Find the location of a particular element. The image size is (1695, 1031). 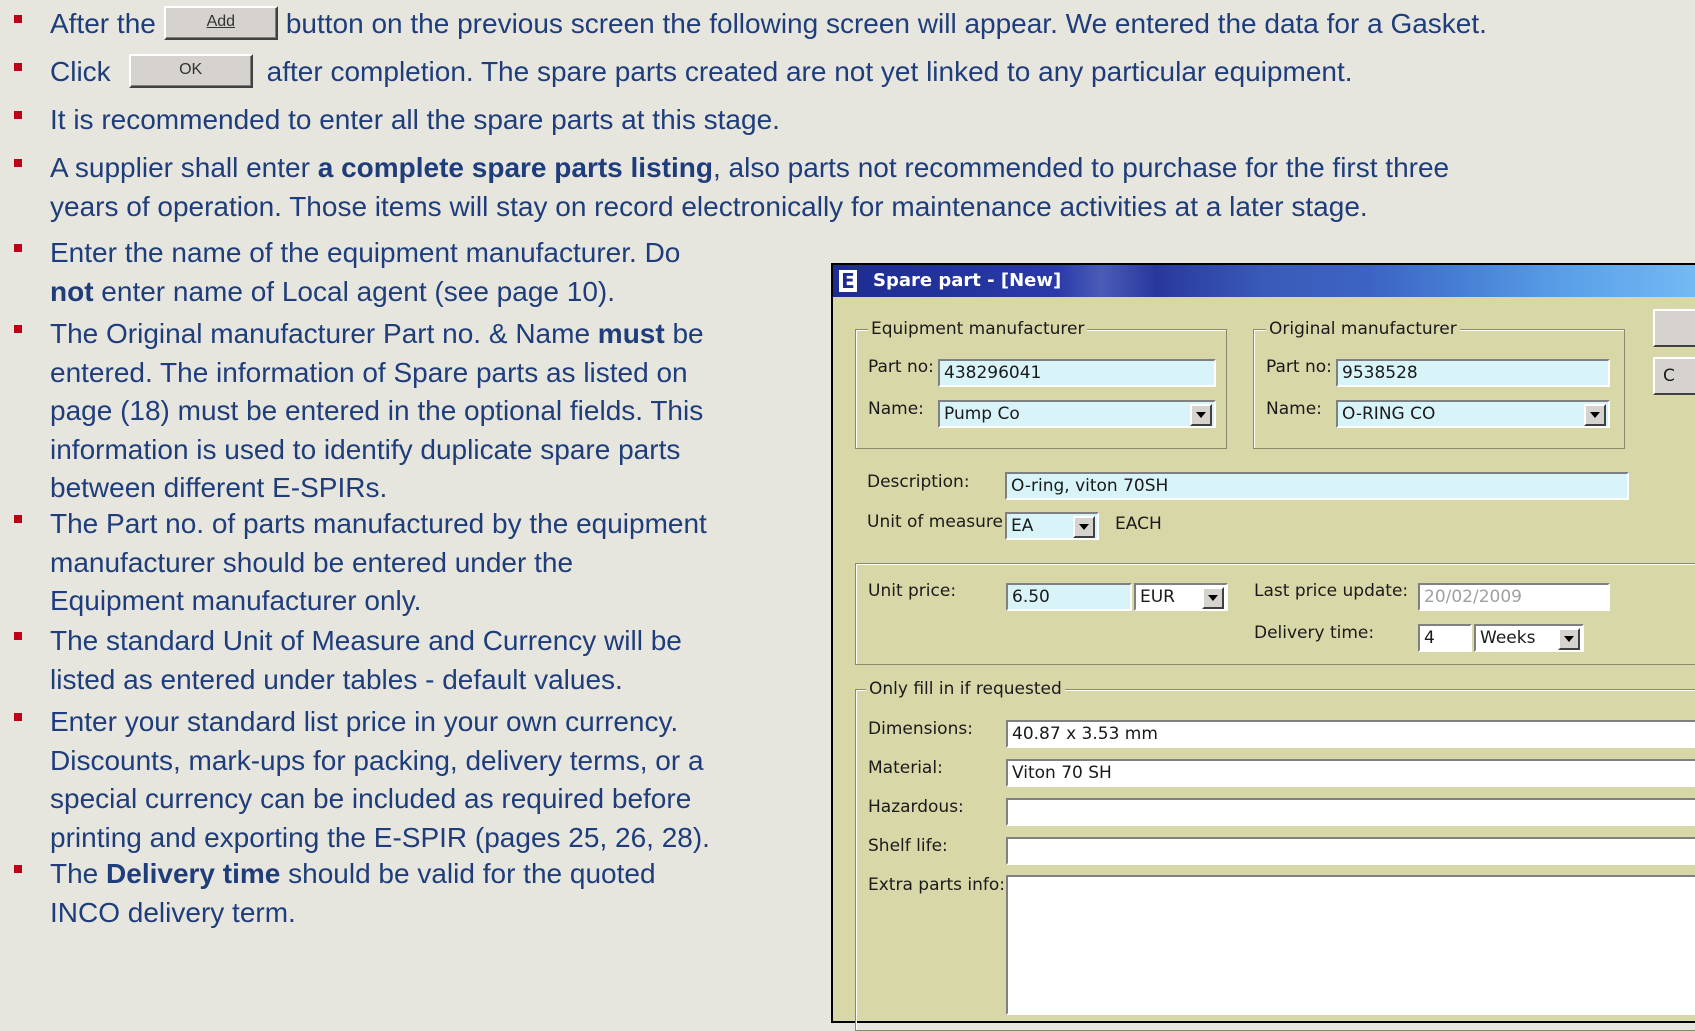

bullet-text: manufacturer should be entered under the is located at coordinates (312, 562).